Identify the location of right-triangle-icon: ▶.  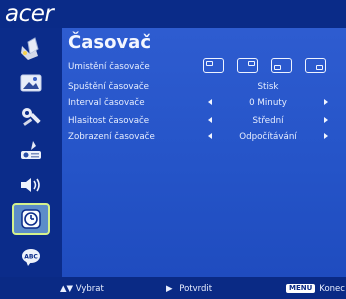
(169, 289).